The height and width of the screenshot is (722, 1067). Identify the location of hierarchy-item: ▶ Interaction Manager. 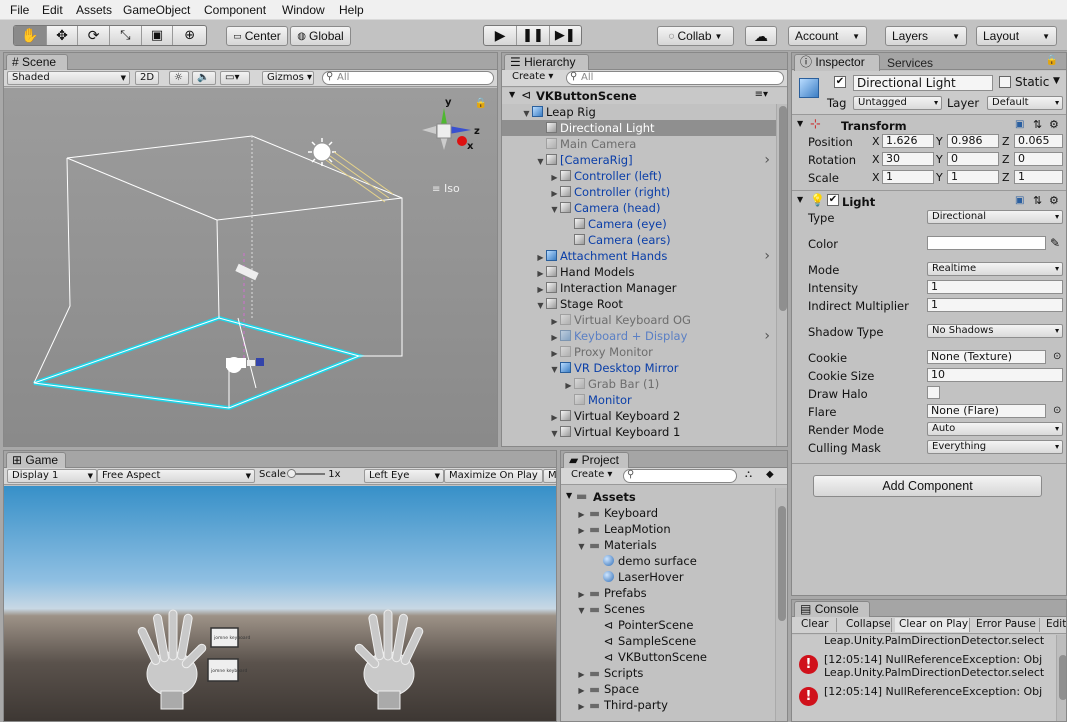
(639, 288).